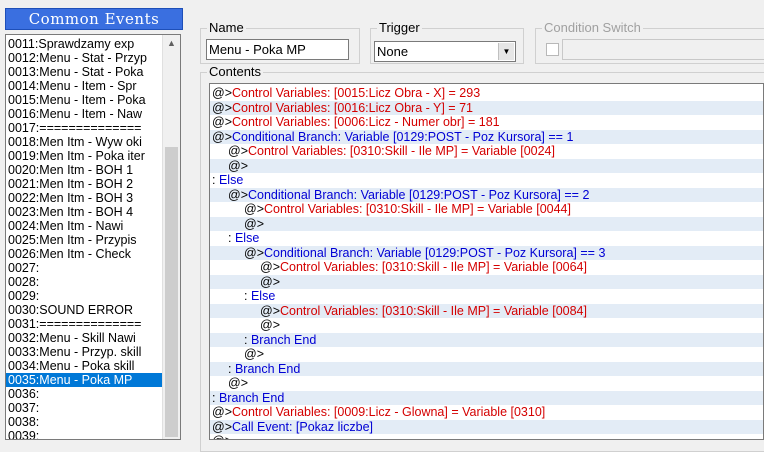 The image size is (764, 452). What do you see at coordinates (85, 226) in the screenshot?
I see `common-event-item: 0024:Men Itm - Nawi` at bounding box center [85, 226].